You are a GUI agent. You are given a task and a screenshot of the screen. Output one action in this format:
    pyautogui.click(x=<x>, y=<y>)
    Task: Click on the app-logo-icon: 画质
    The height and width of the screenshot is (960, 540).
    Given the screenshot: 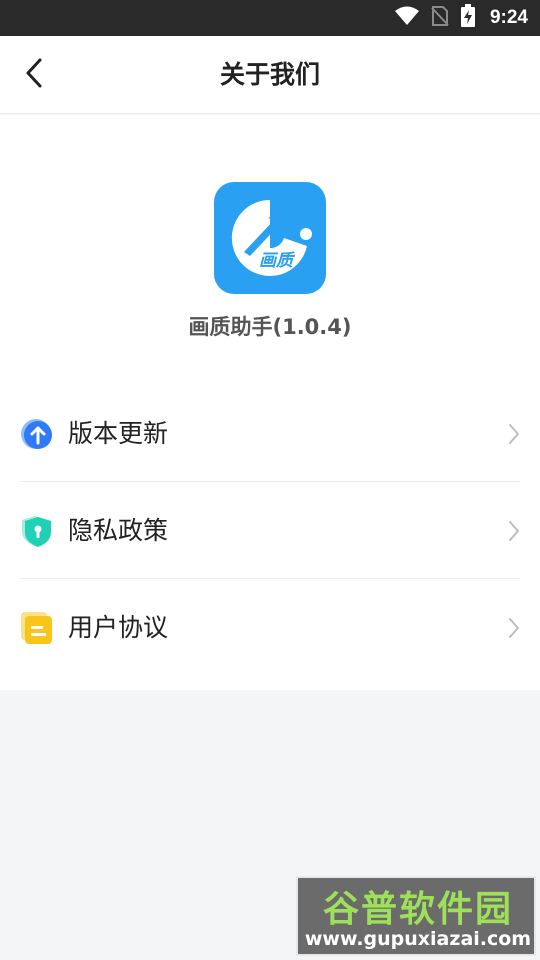 What is the action you would take?
    pyautogui.click(x=270, y=238)
    